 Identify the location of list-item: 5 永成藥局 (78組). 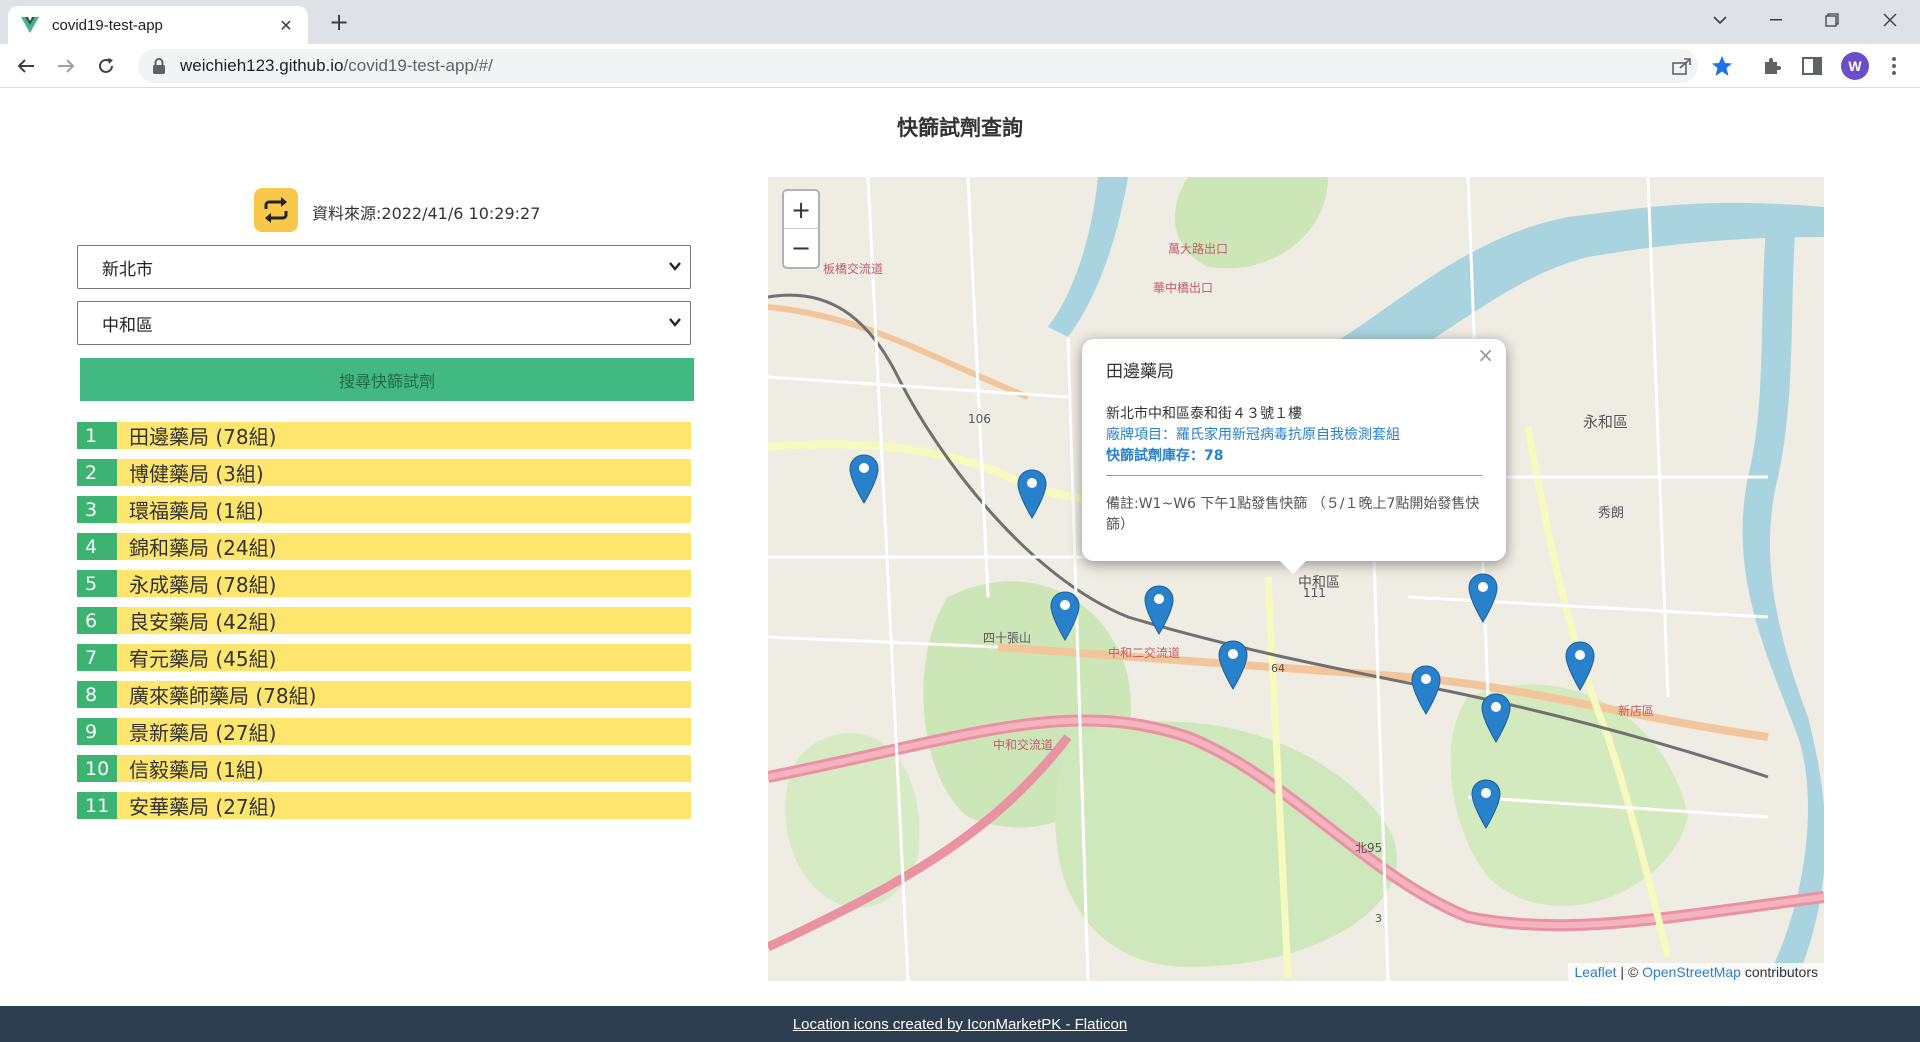
(384, 583).